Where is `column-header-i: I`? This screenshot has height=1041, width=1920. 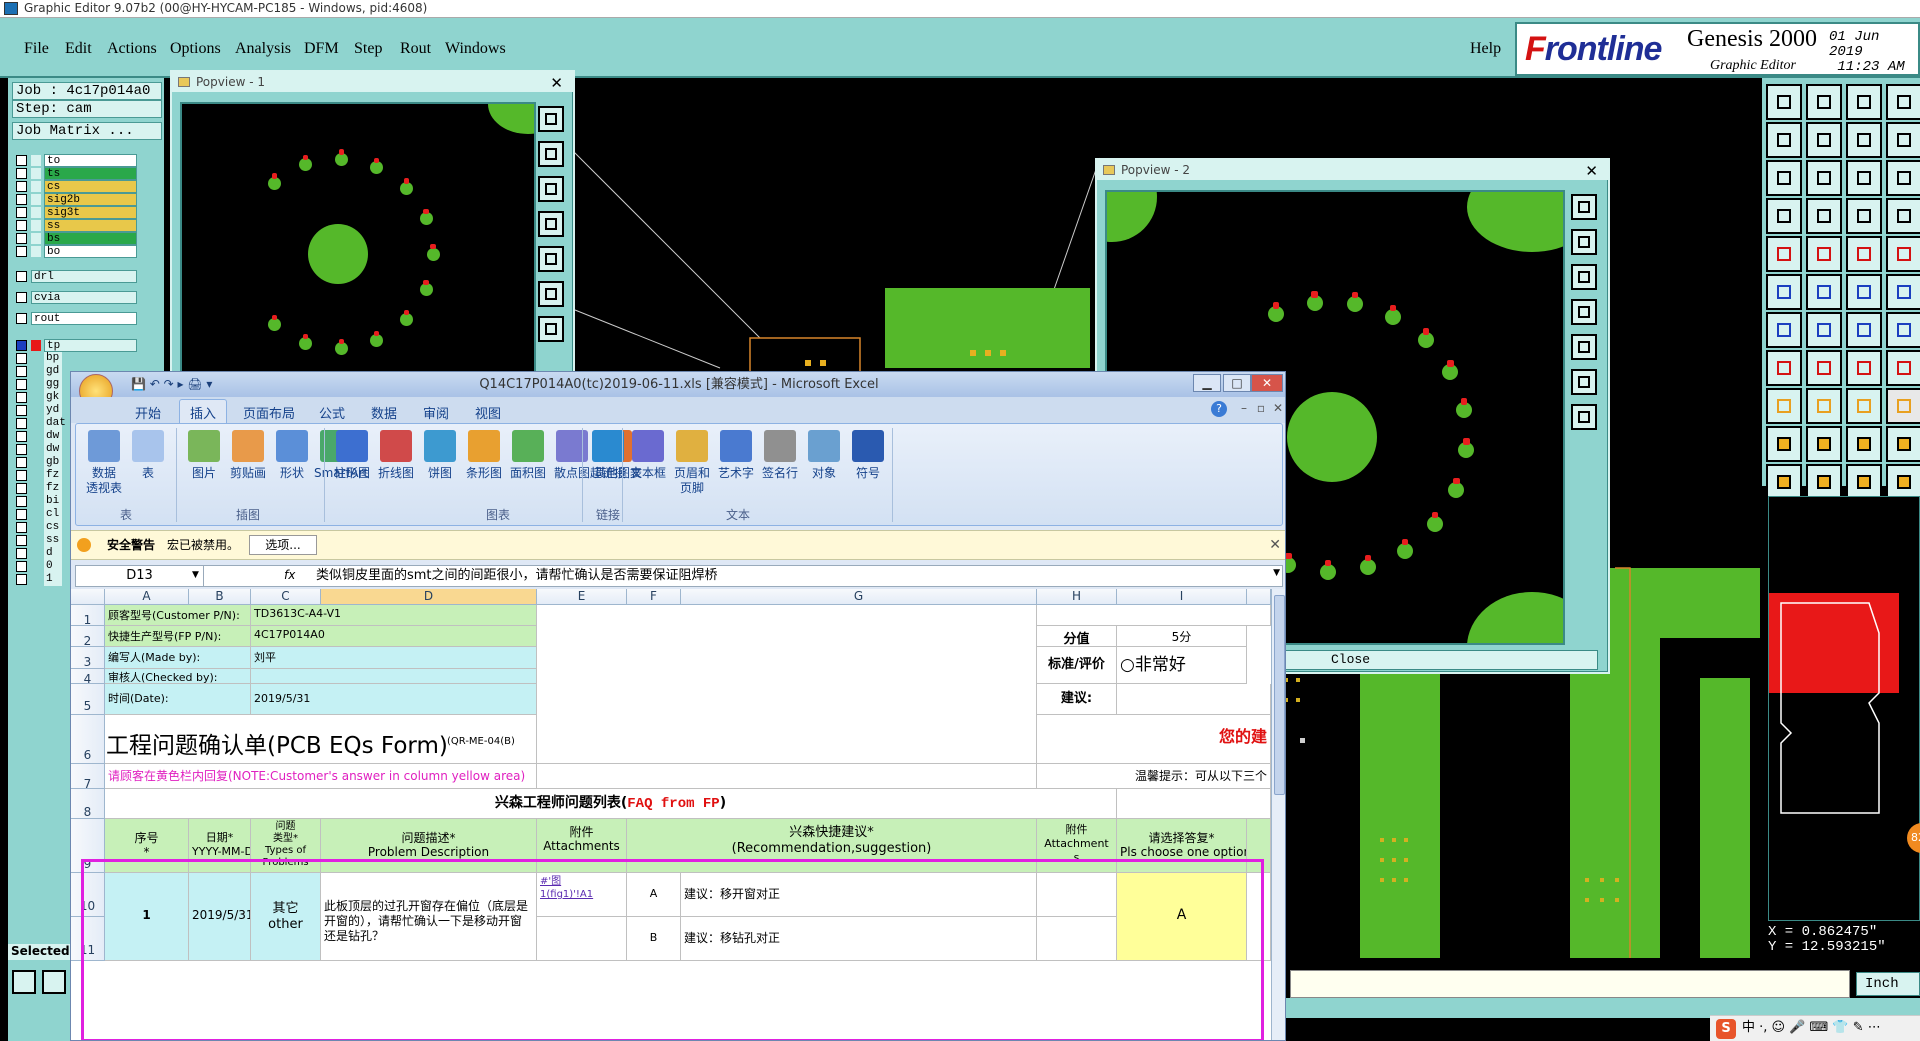 column-header-i: I is located at coordinates (1182, 597).